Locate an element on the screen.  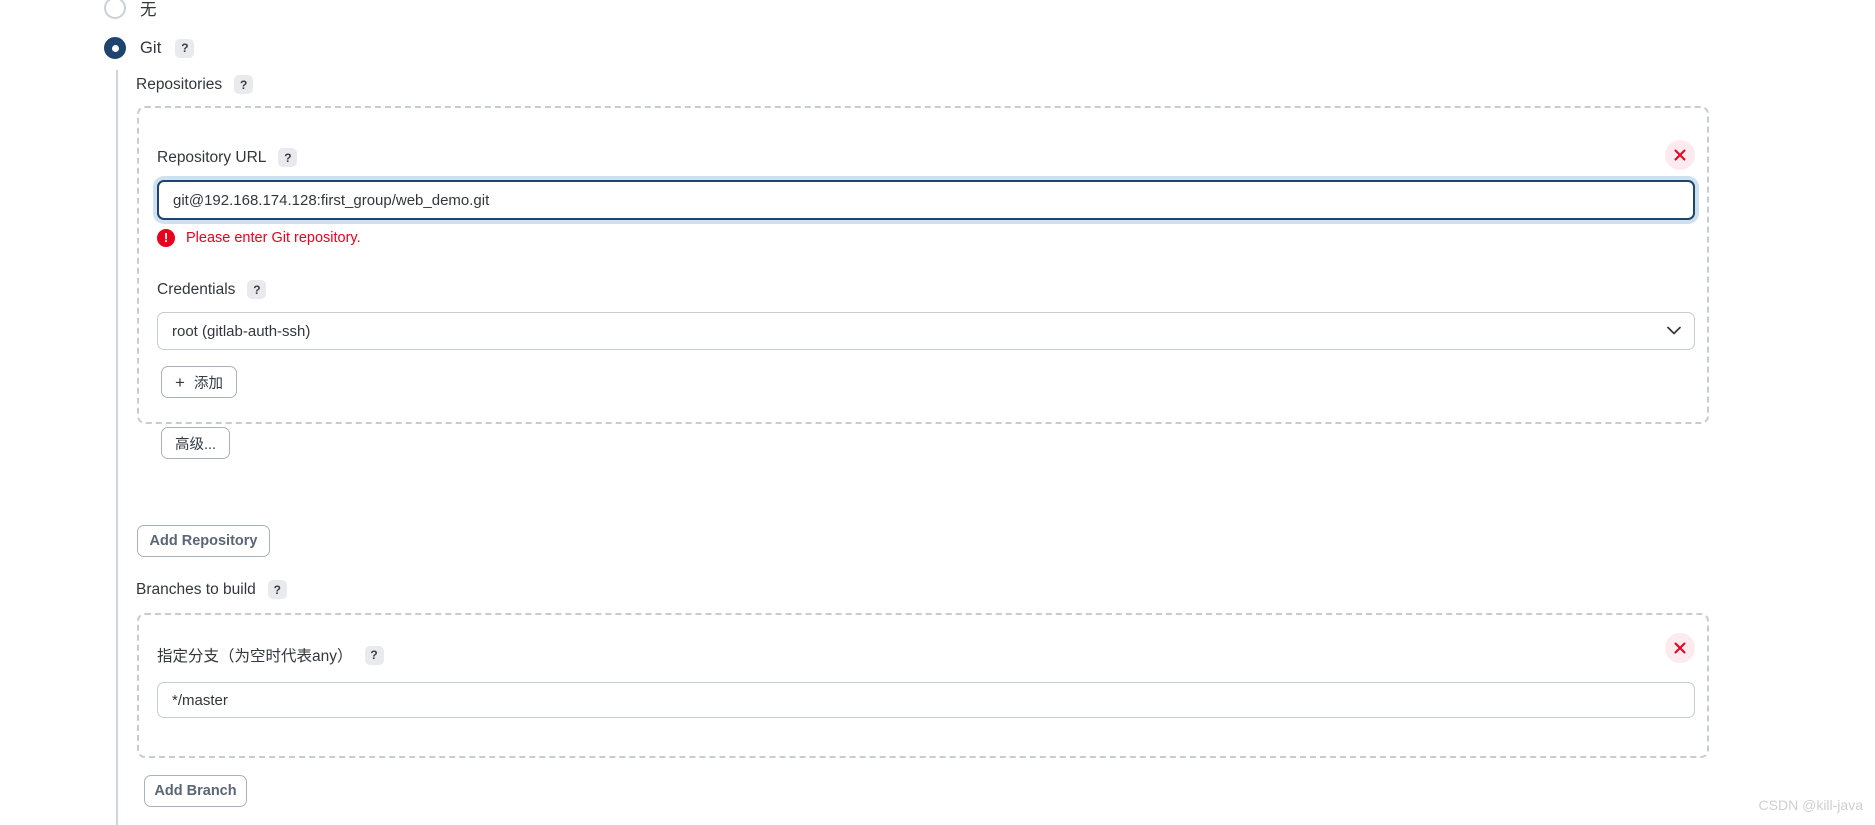
repositories-label: Repositories is located at coordinates (179, 84).